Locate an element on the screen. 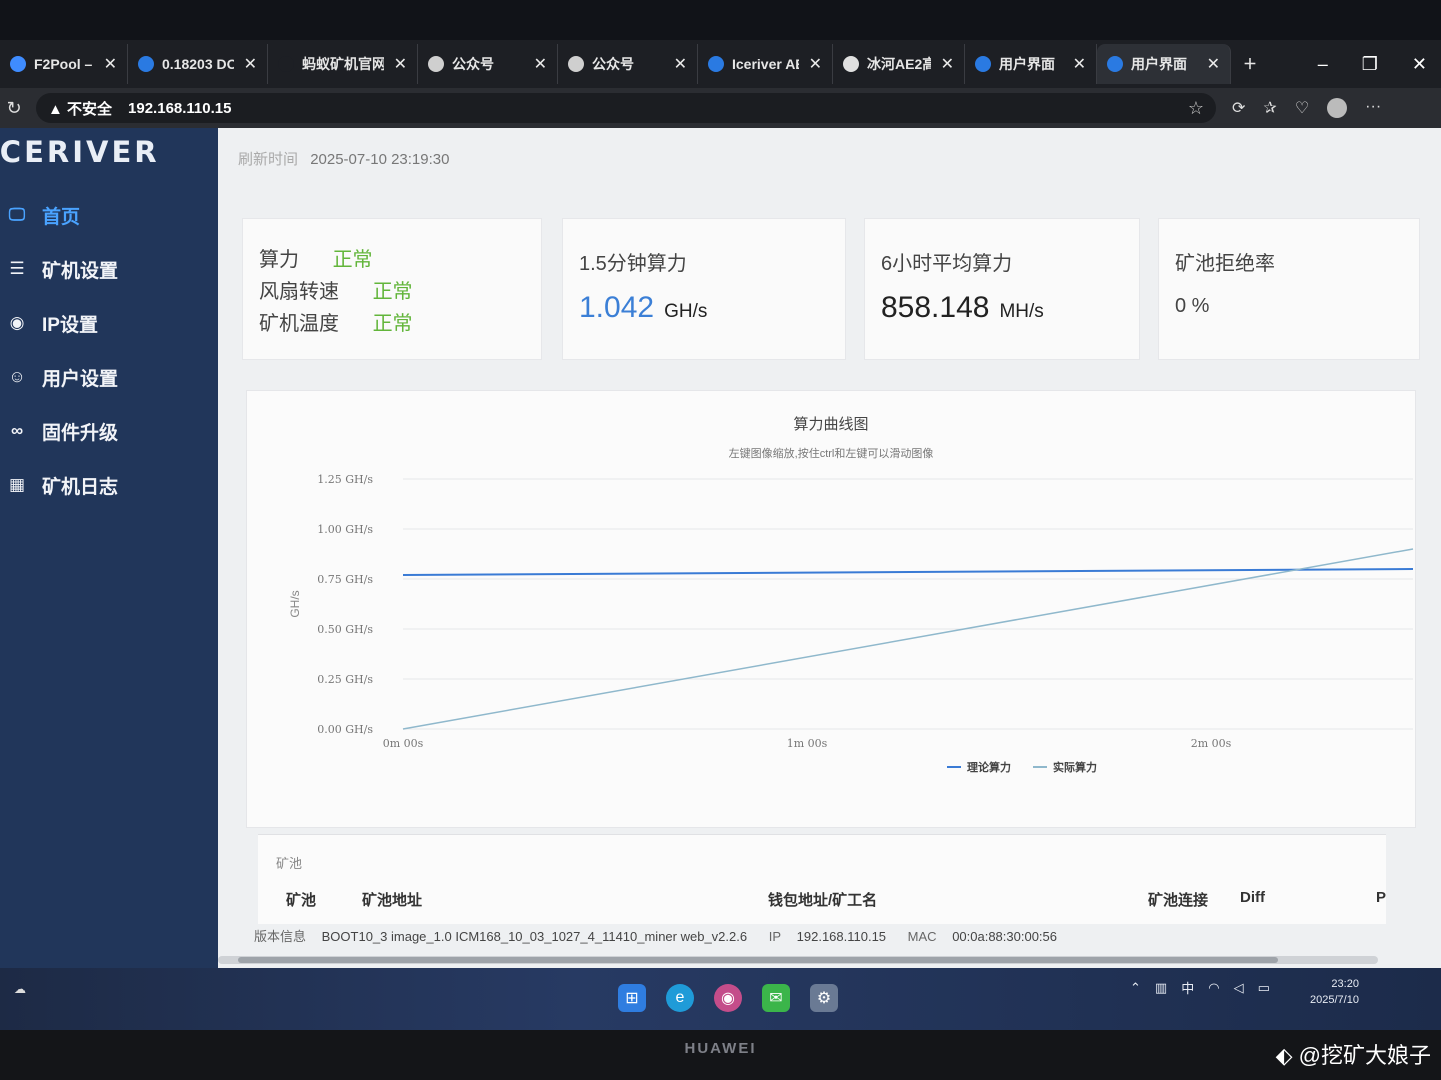  wifi-icon: ◠ is located at coordinates (1213, 988).